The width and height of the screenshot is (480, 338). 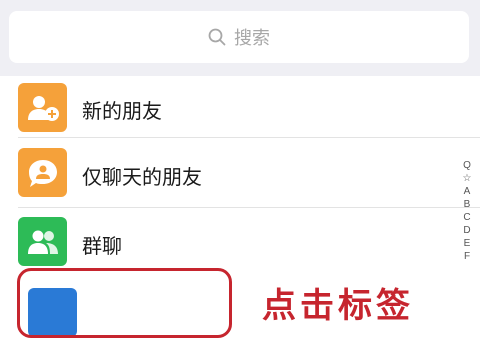 I want to click on new-friend-icon, so click(x=42, y=107).